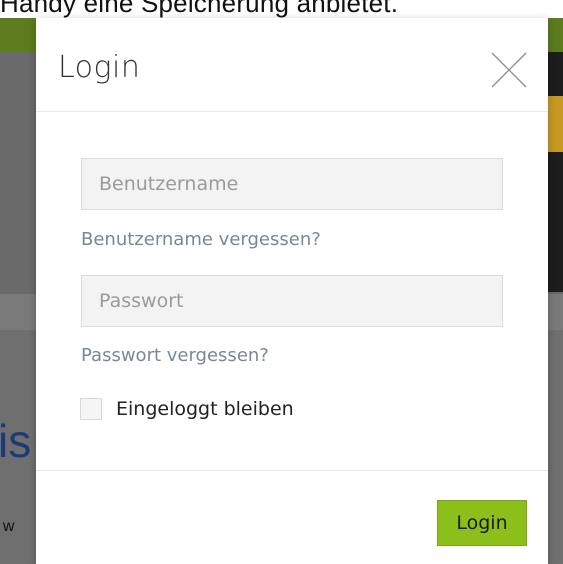  What do you see at coordinates (91, 409) in the screenshot?
I see `remember-me-checkbox` at bounding box center [91, 409].